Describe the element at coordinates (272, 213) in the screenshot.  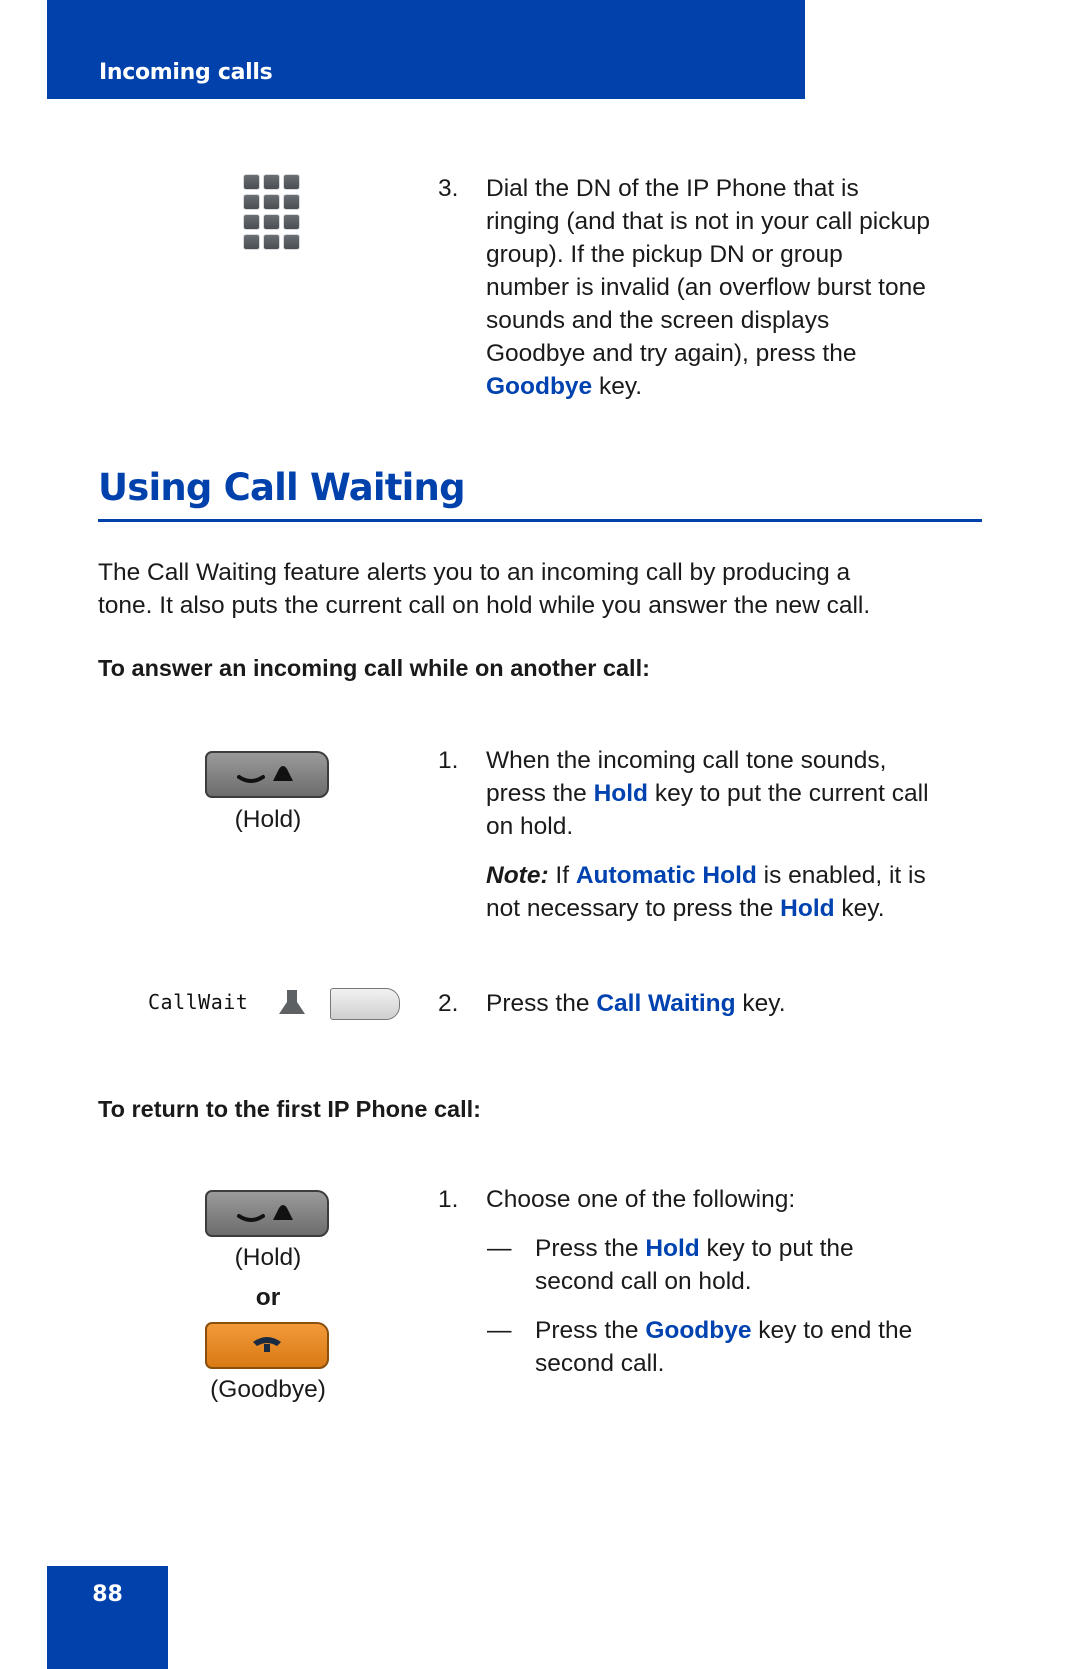
I see `dialpad-icon` at that location.